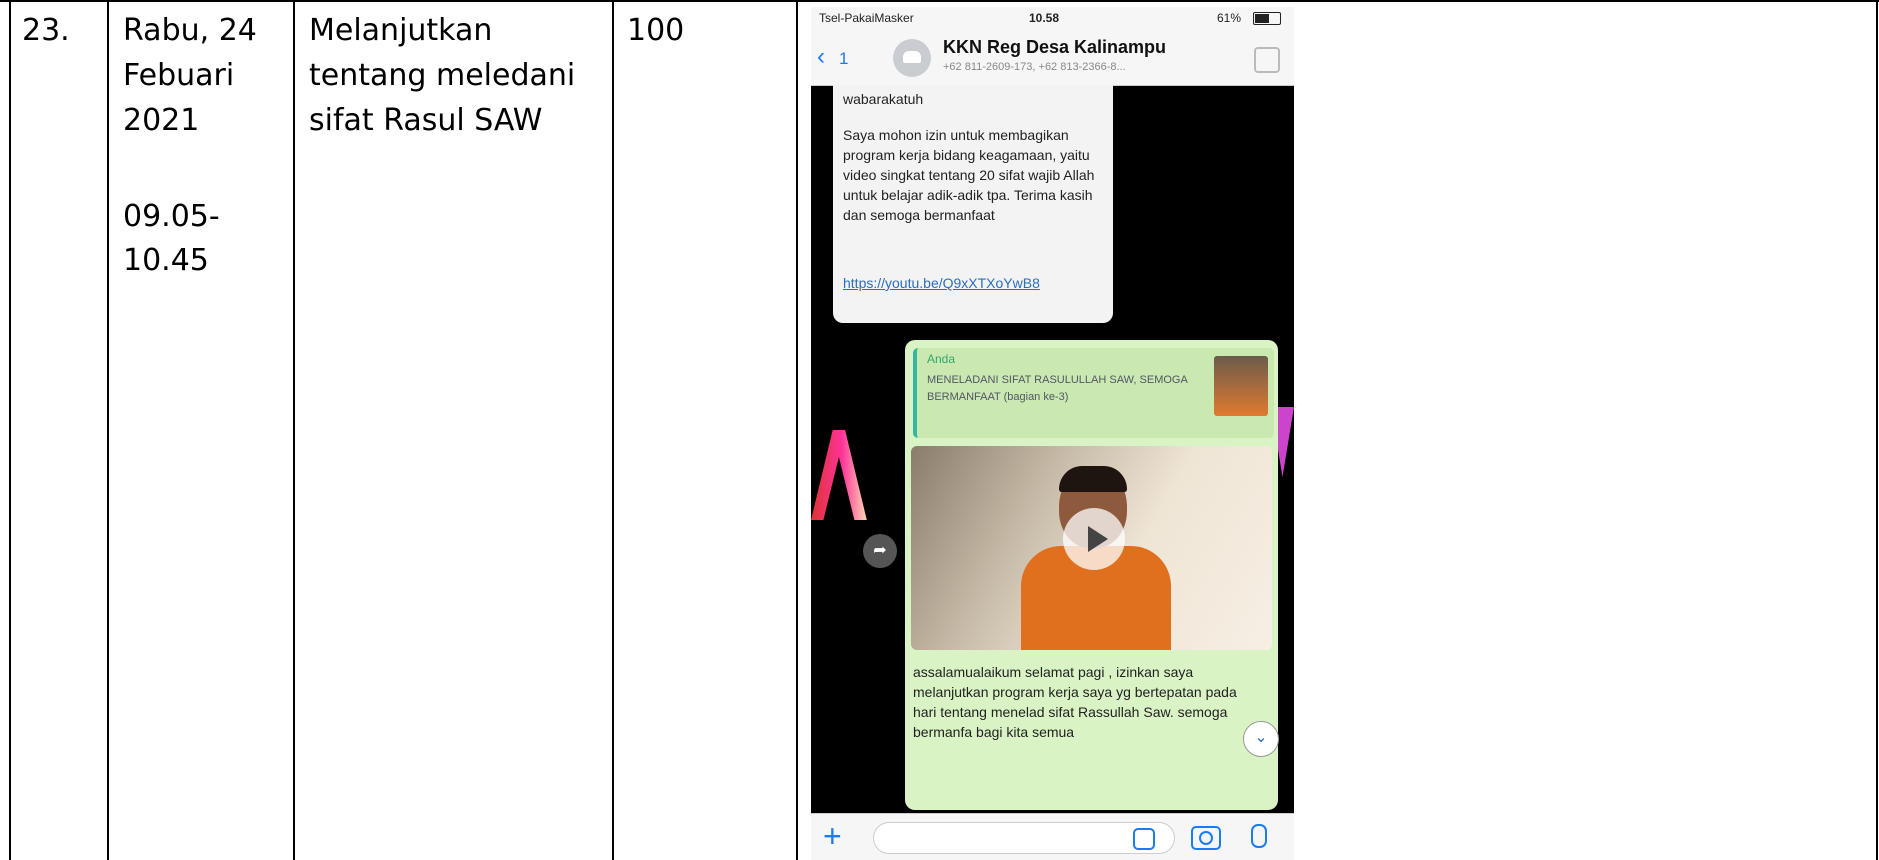  I want to click on date-line: 2021, so click(161, 120).